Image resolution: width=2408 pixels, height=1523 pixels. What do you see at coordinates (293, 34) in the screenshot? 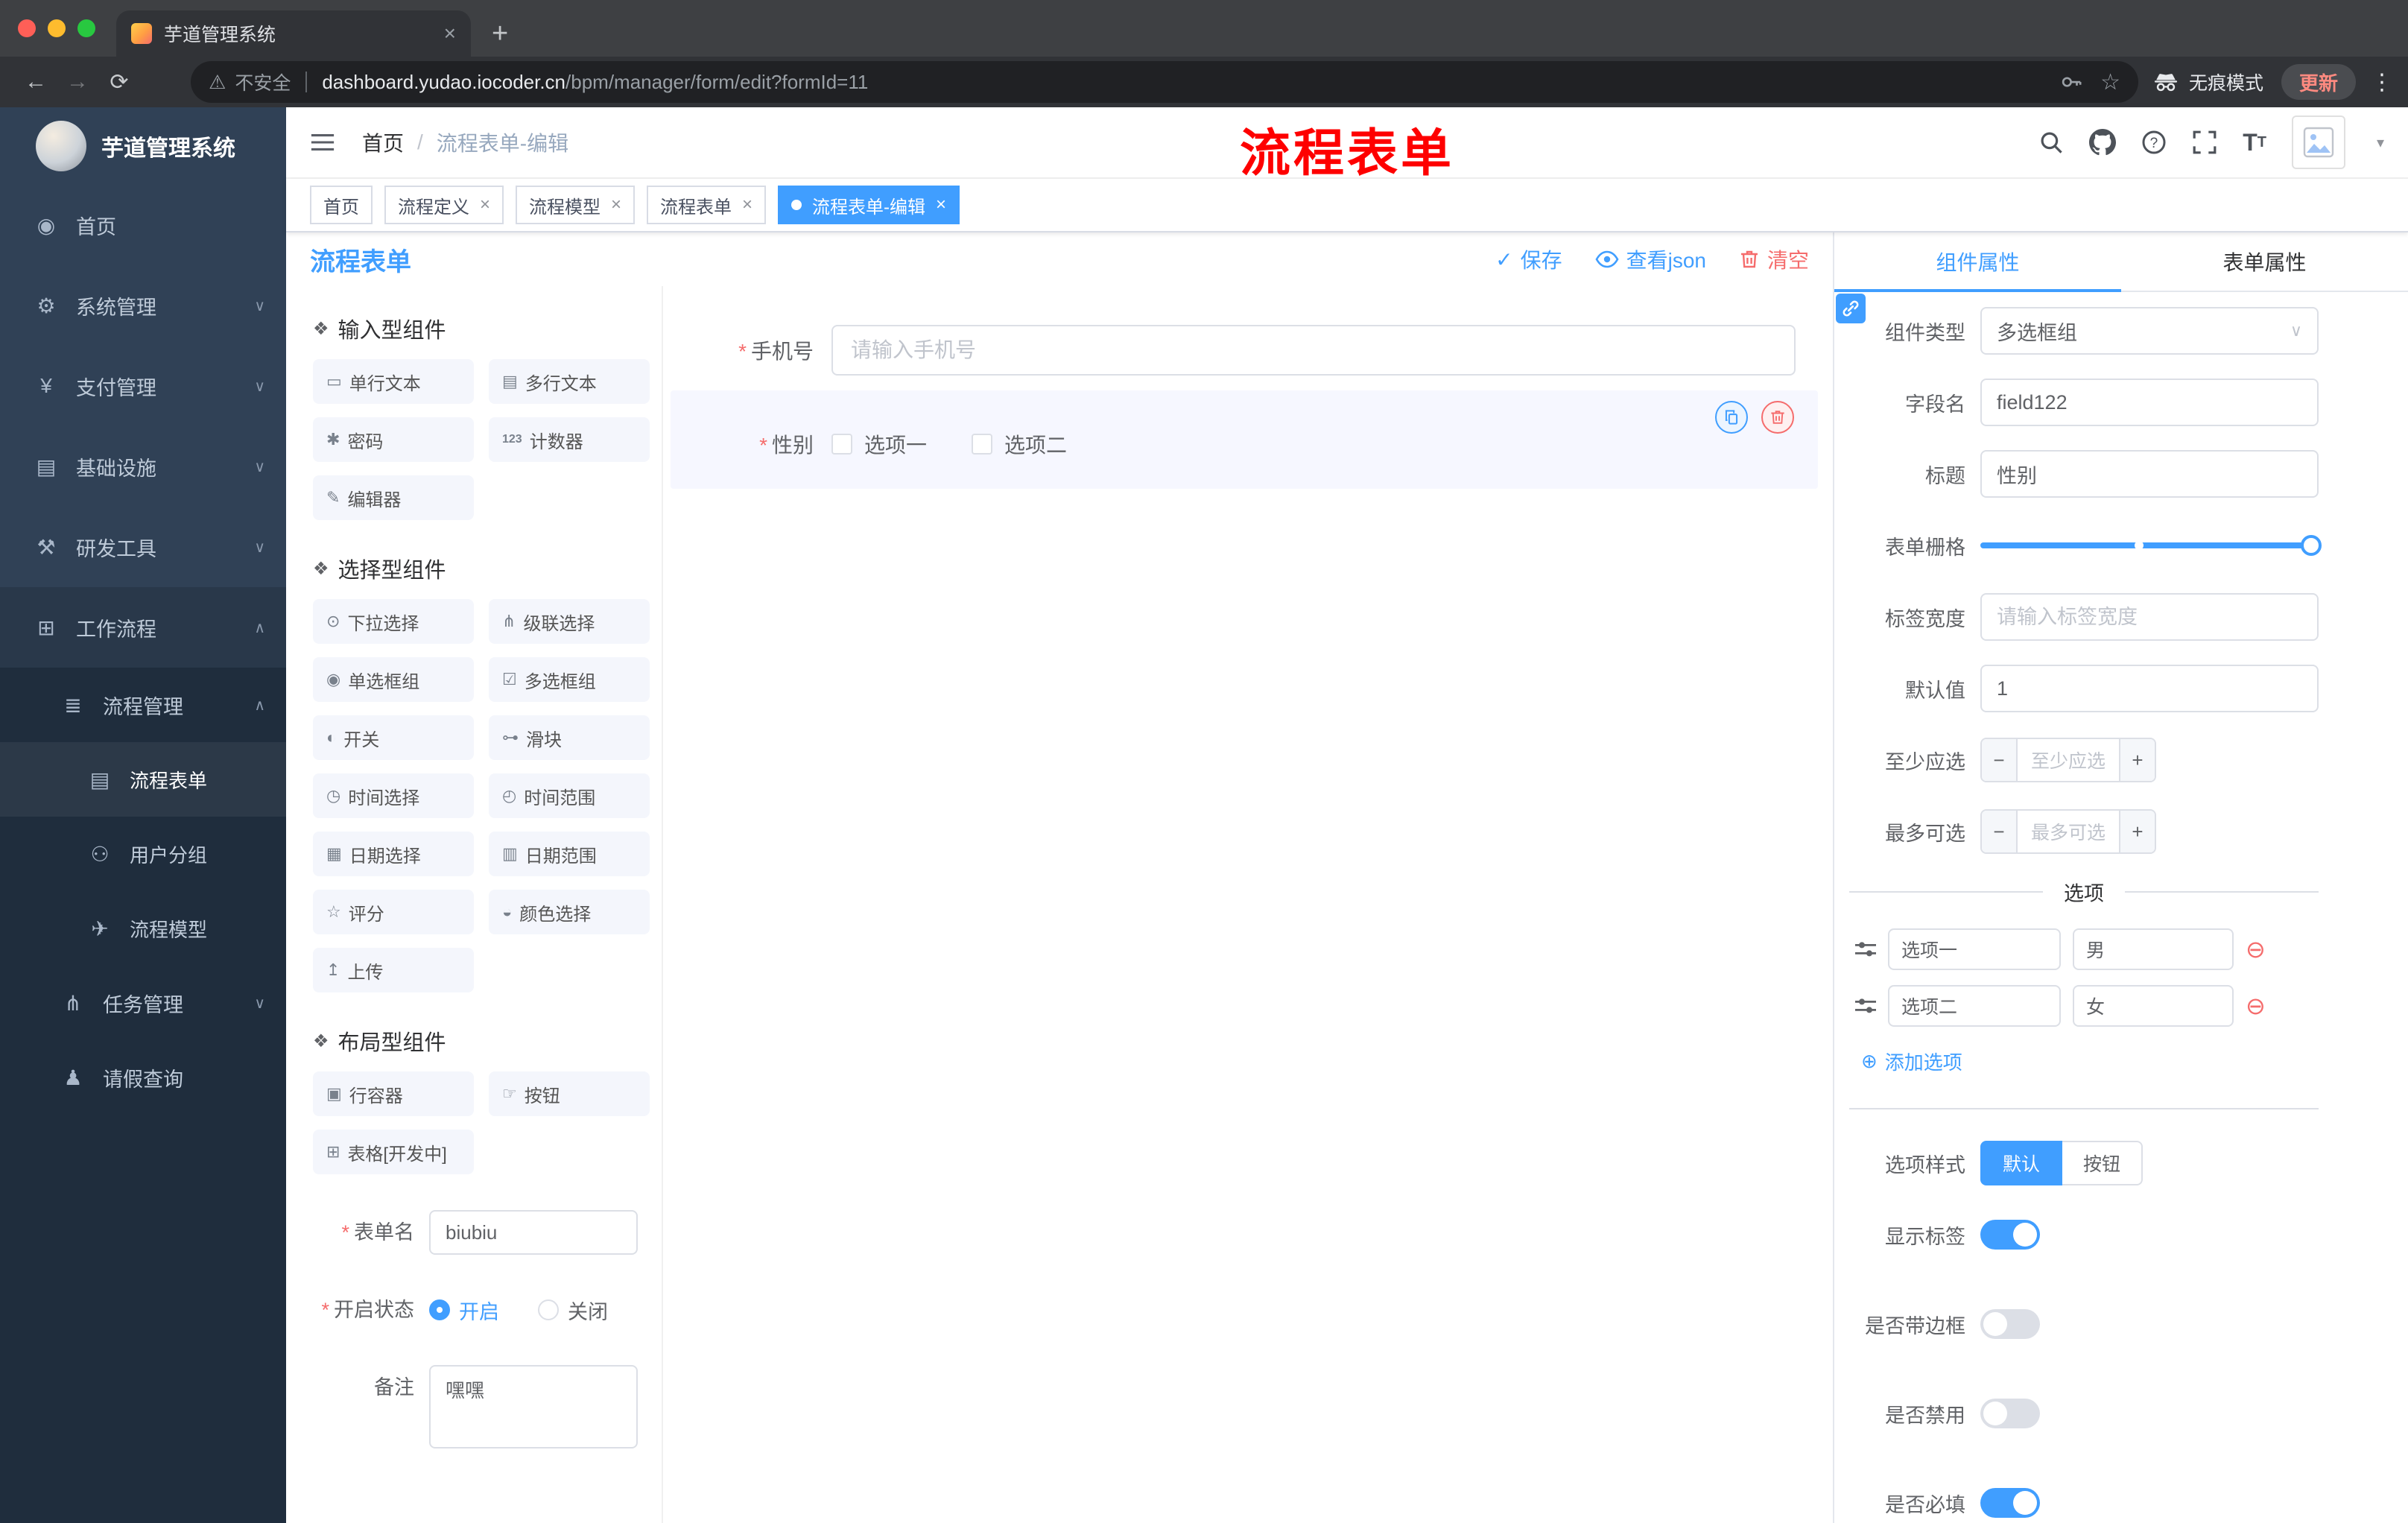
I see `browser-tab: 芋道管理系统 ×` at bounding box center [293, 34].